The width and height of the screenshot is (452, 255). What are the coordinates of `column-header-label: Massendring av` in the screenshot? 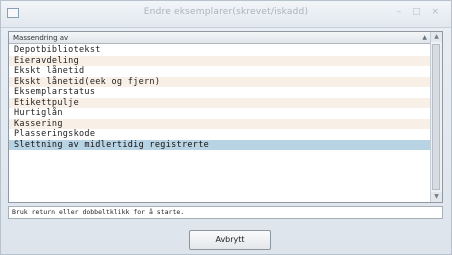 It's located at (41, 38).